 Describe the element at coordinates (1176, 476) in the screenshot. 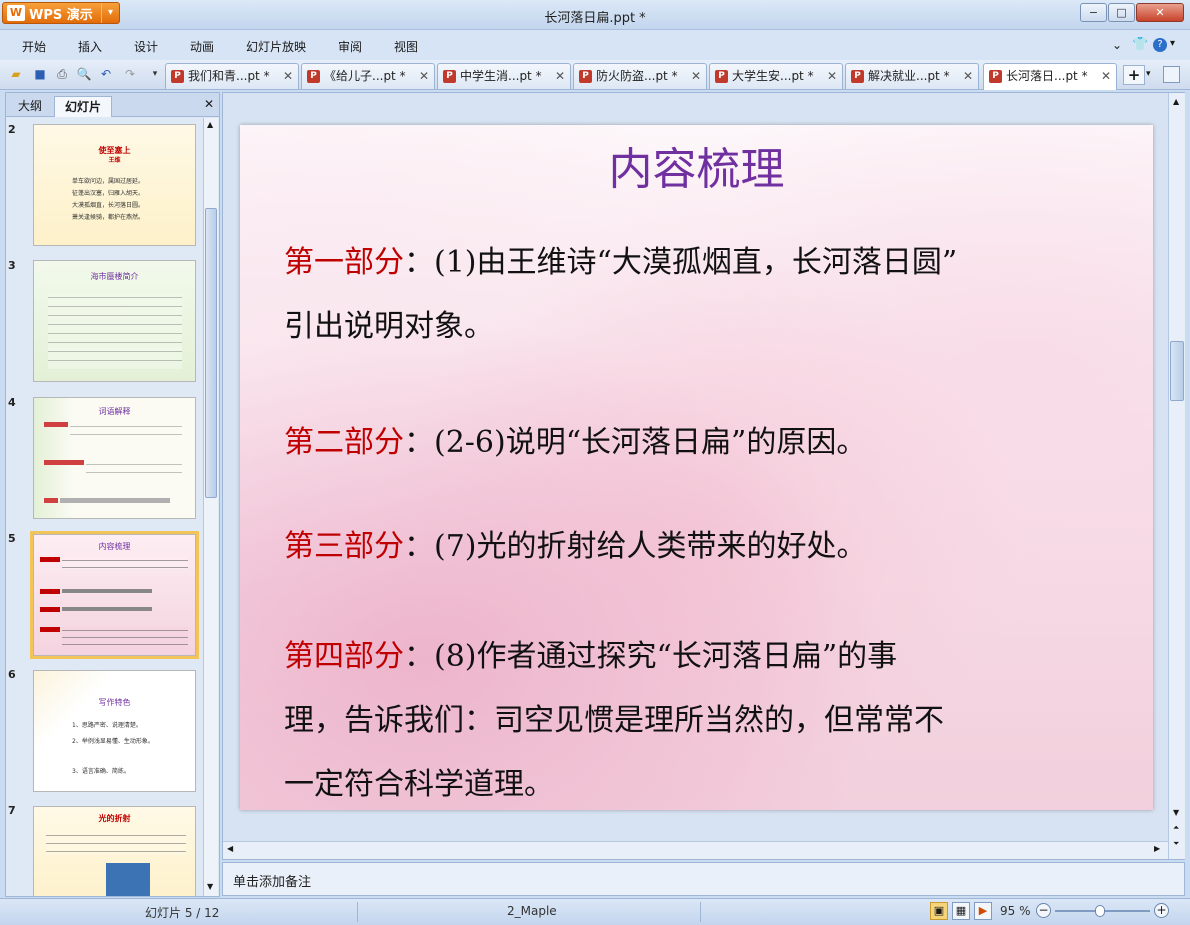

I see `editor-vertical-scrollbar: ▲ ▼ ⏶ ⏷` at that location.